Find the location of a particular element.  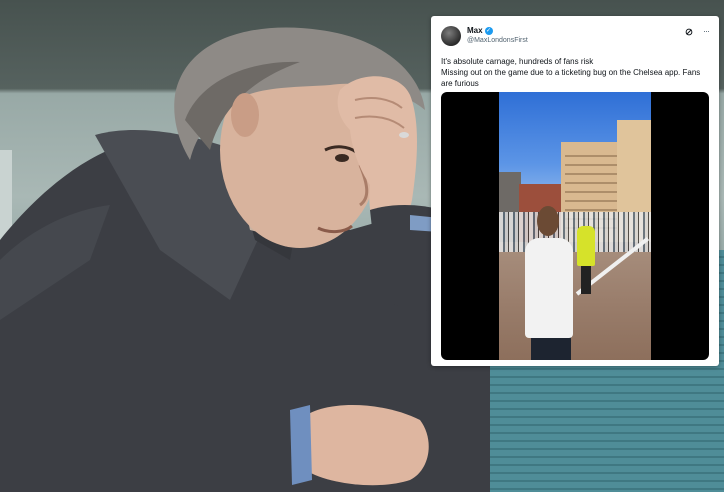

video-steward is located at coordinates (586, 279).